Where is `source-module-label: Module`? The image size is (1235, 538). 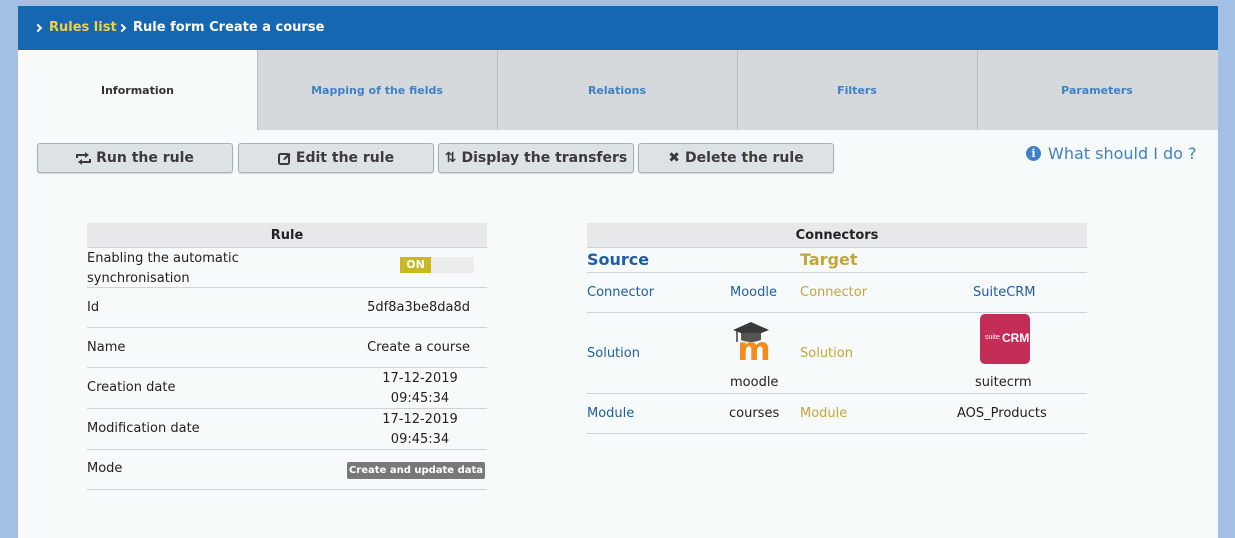
source-module-label: Module is located at coordinates (611, 413).